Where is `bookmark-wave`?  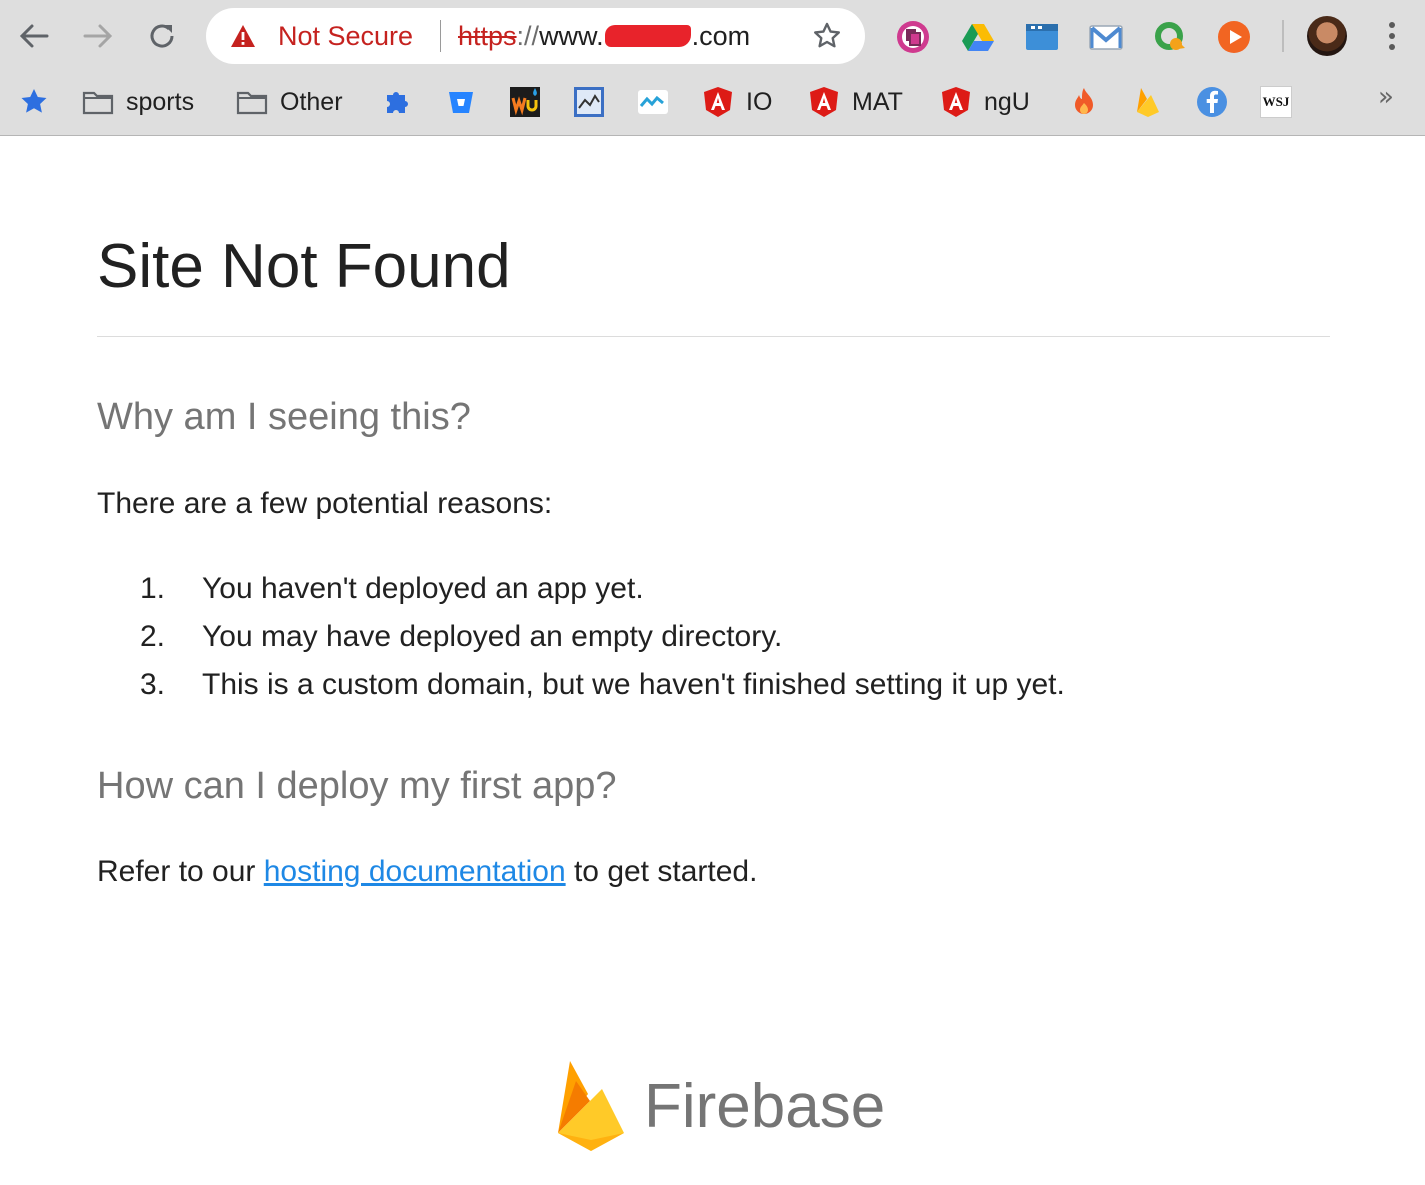
bookmark-wave is located at coordinates (653, 102).